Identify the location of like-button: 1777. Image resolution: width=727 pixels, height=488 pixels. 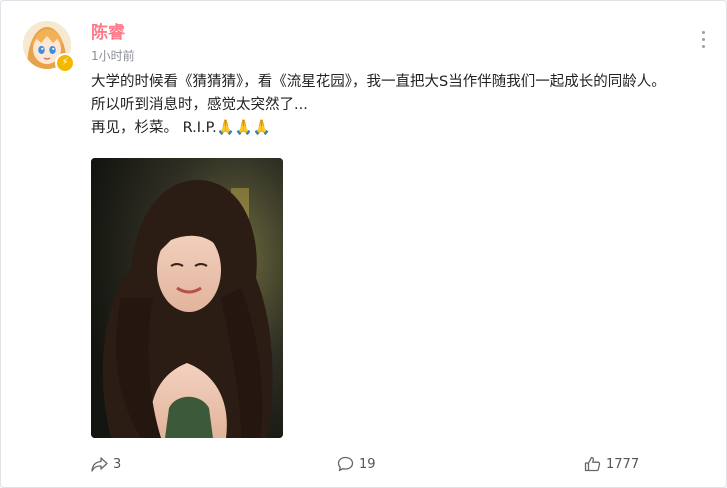
(611, 464).